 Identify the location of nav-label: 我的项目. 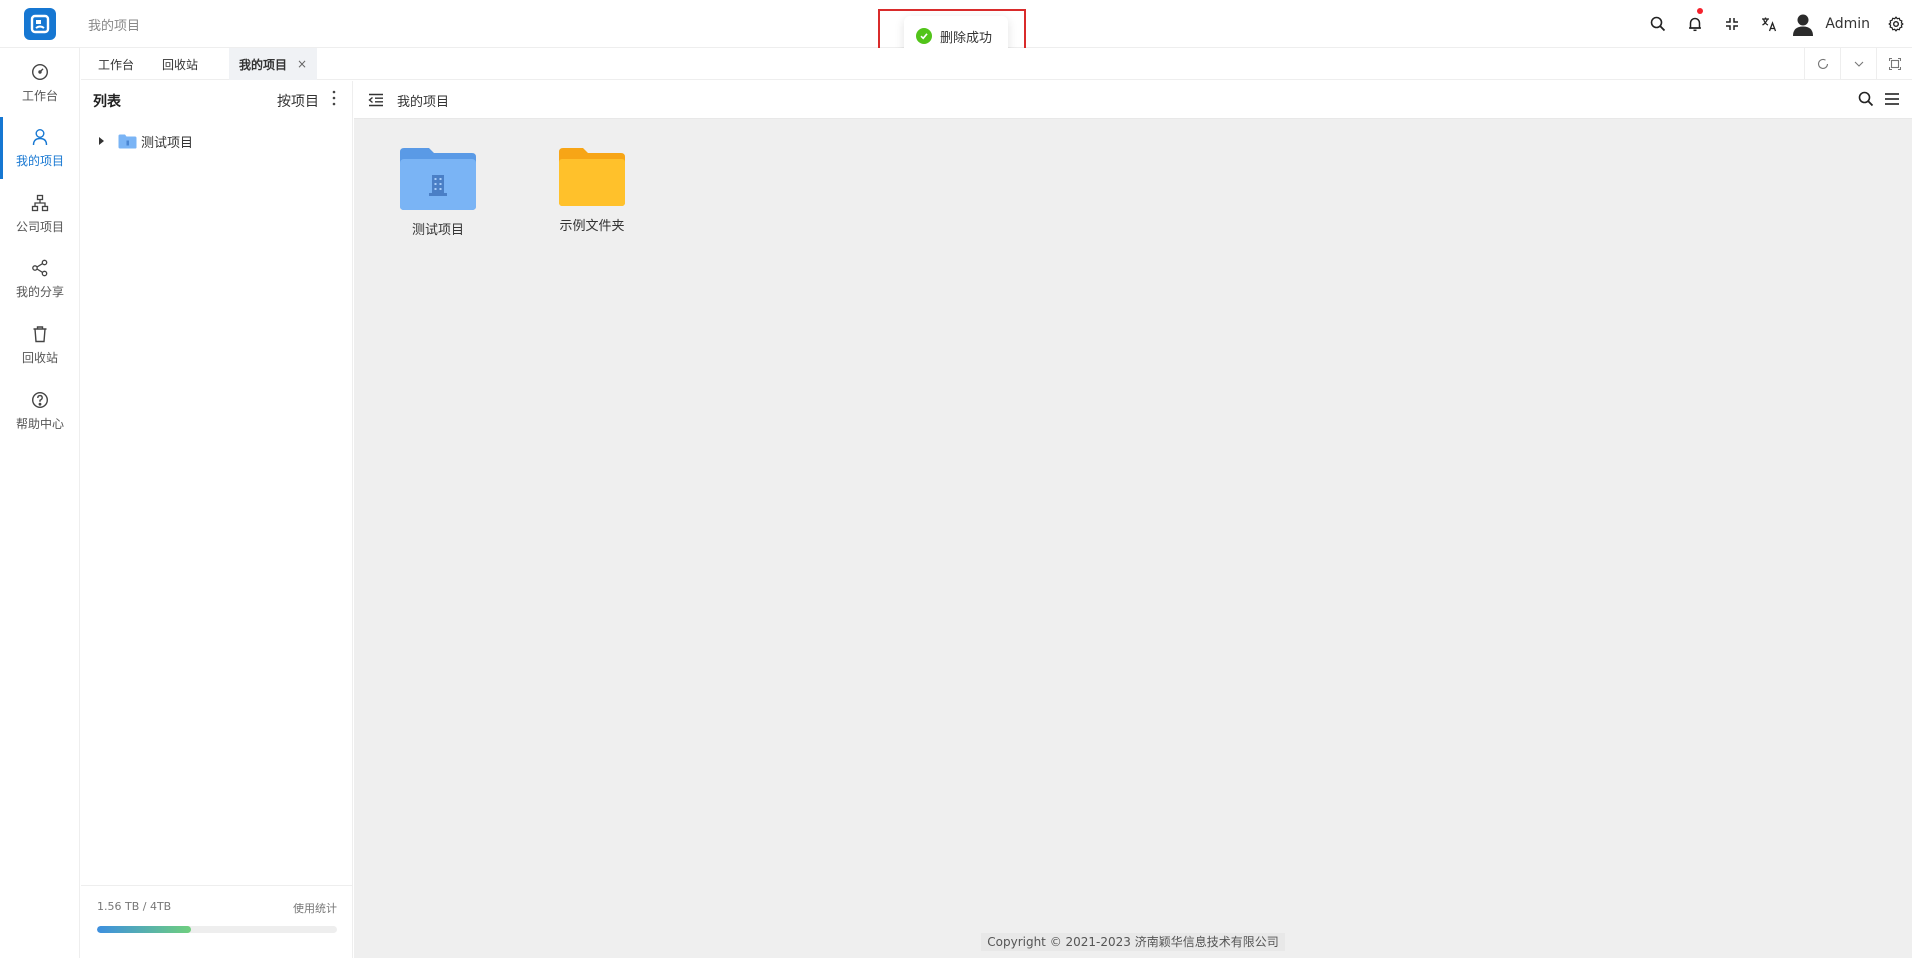
(39, 160).